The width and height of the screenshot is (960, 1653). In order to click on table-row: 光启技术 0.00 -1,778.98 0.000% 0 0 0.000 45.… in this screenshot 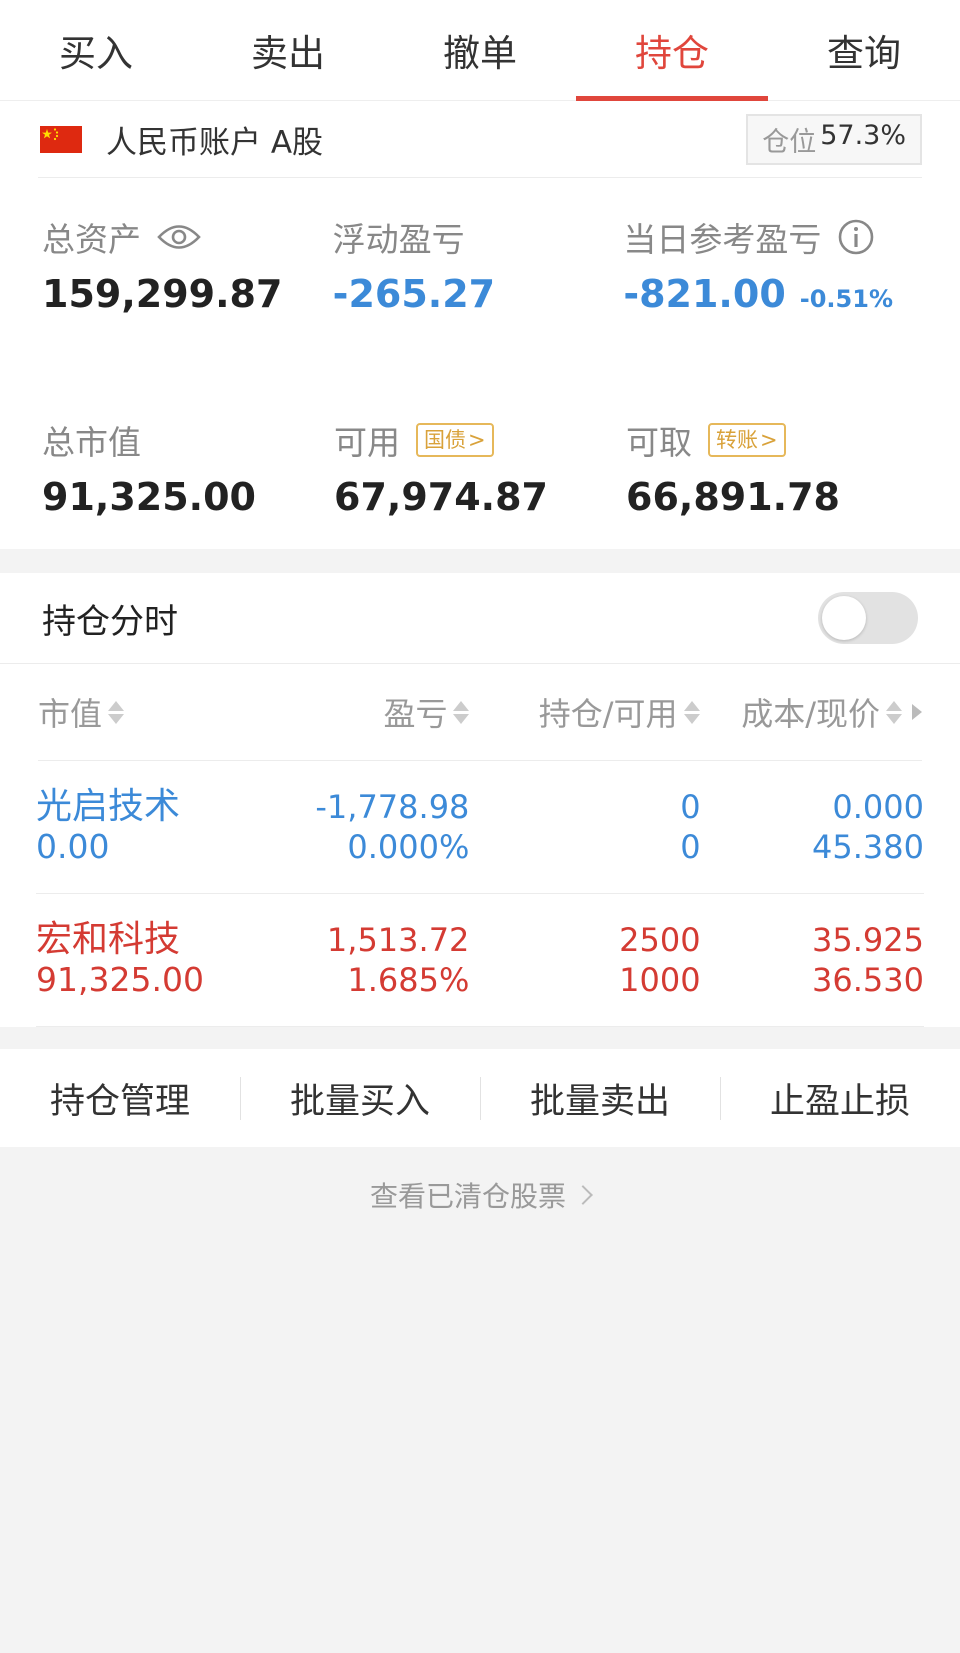, I will do `click(480, 827)`.